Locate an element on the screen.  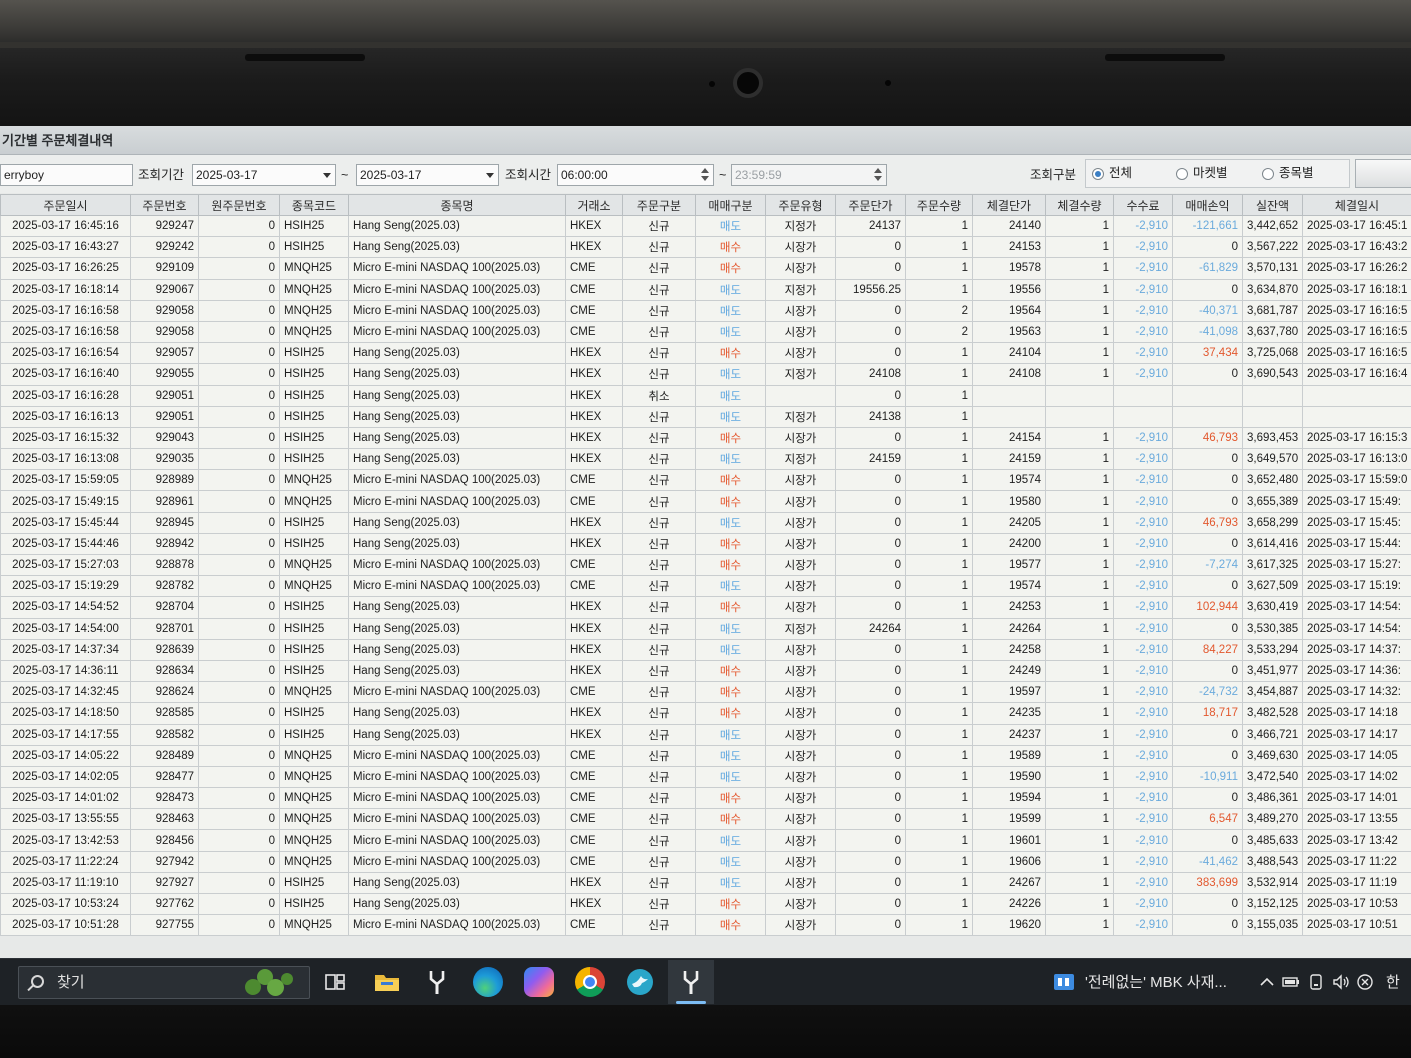
col-header-balance: 실잔액 is located at coordinates (1272, 205).